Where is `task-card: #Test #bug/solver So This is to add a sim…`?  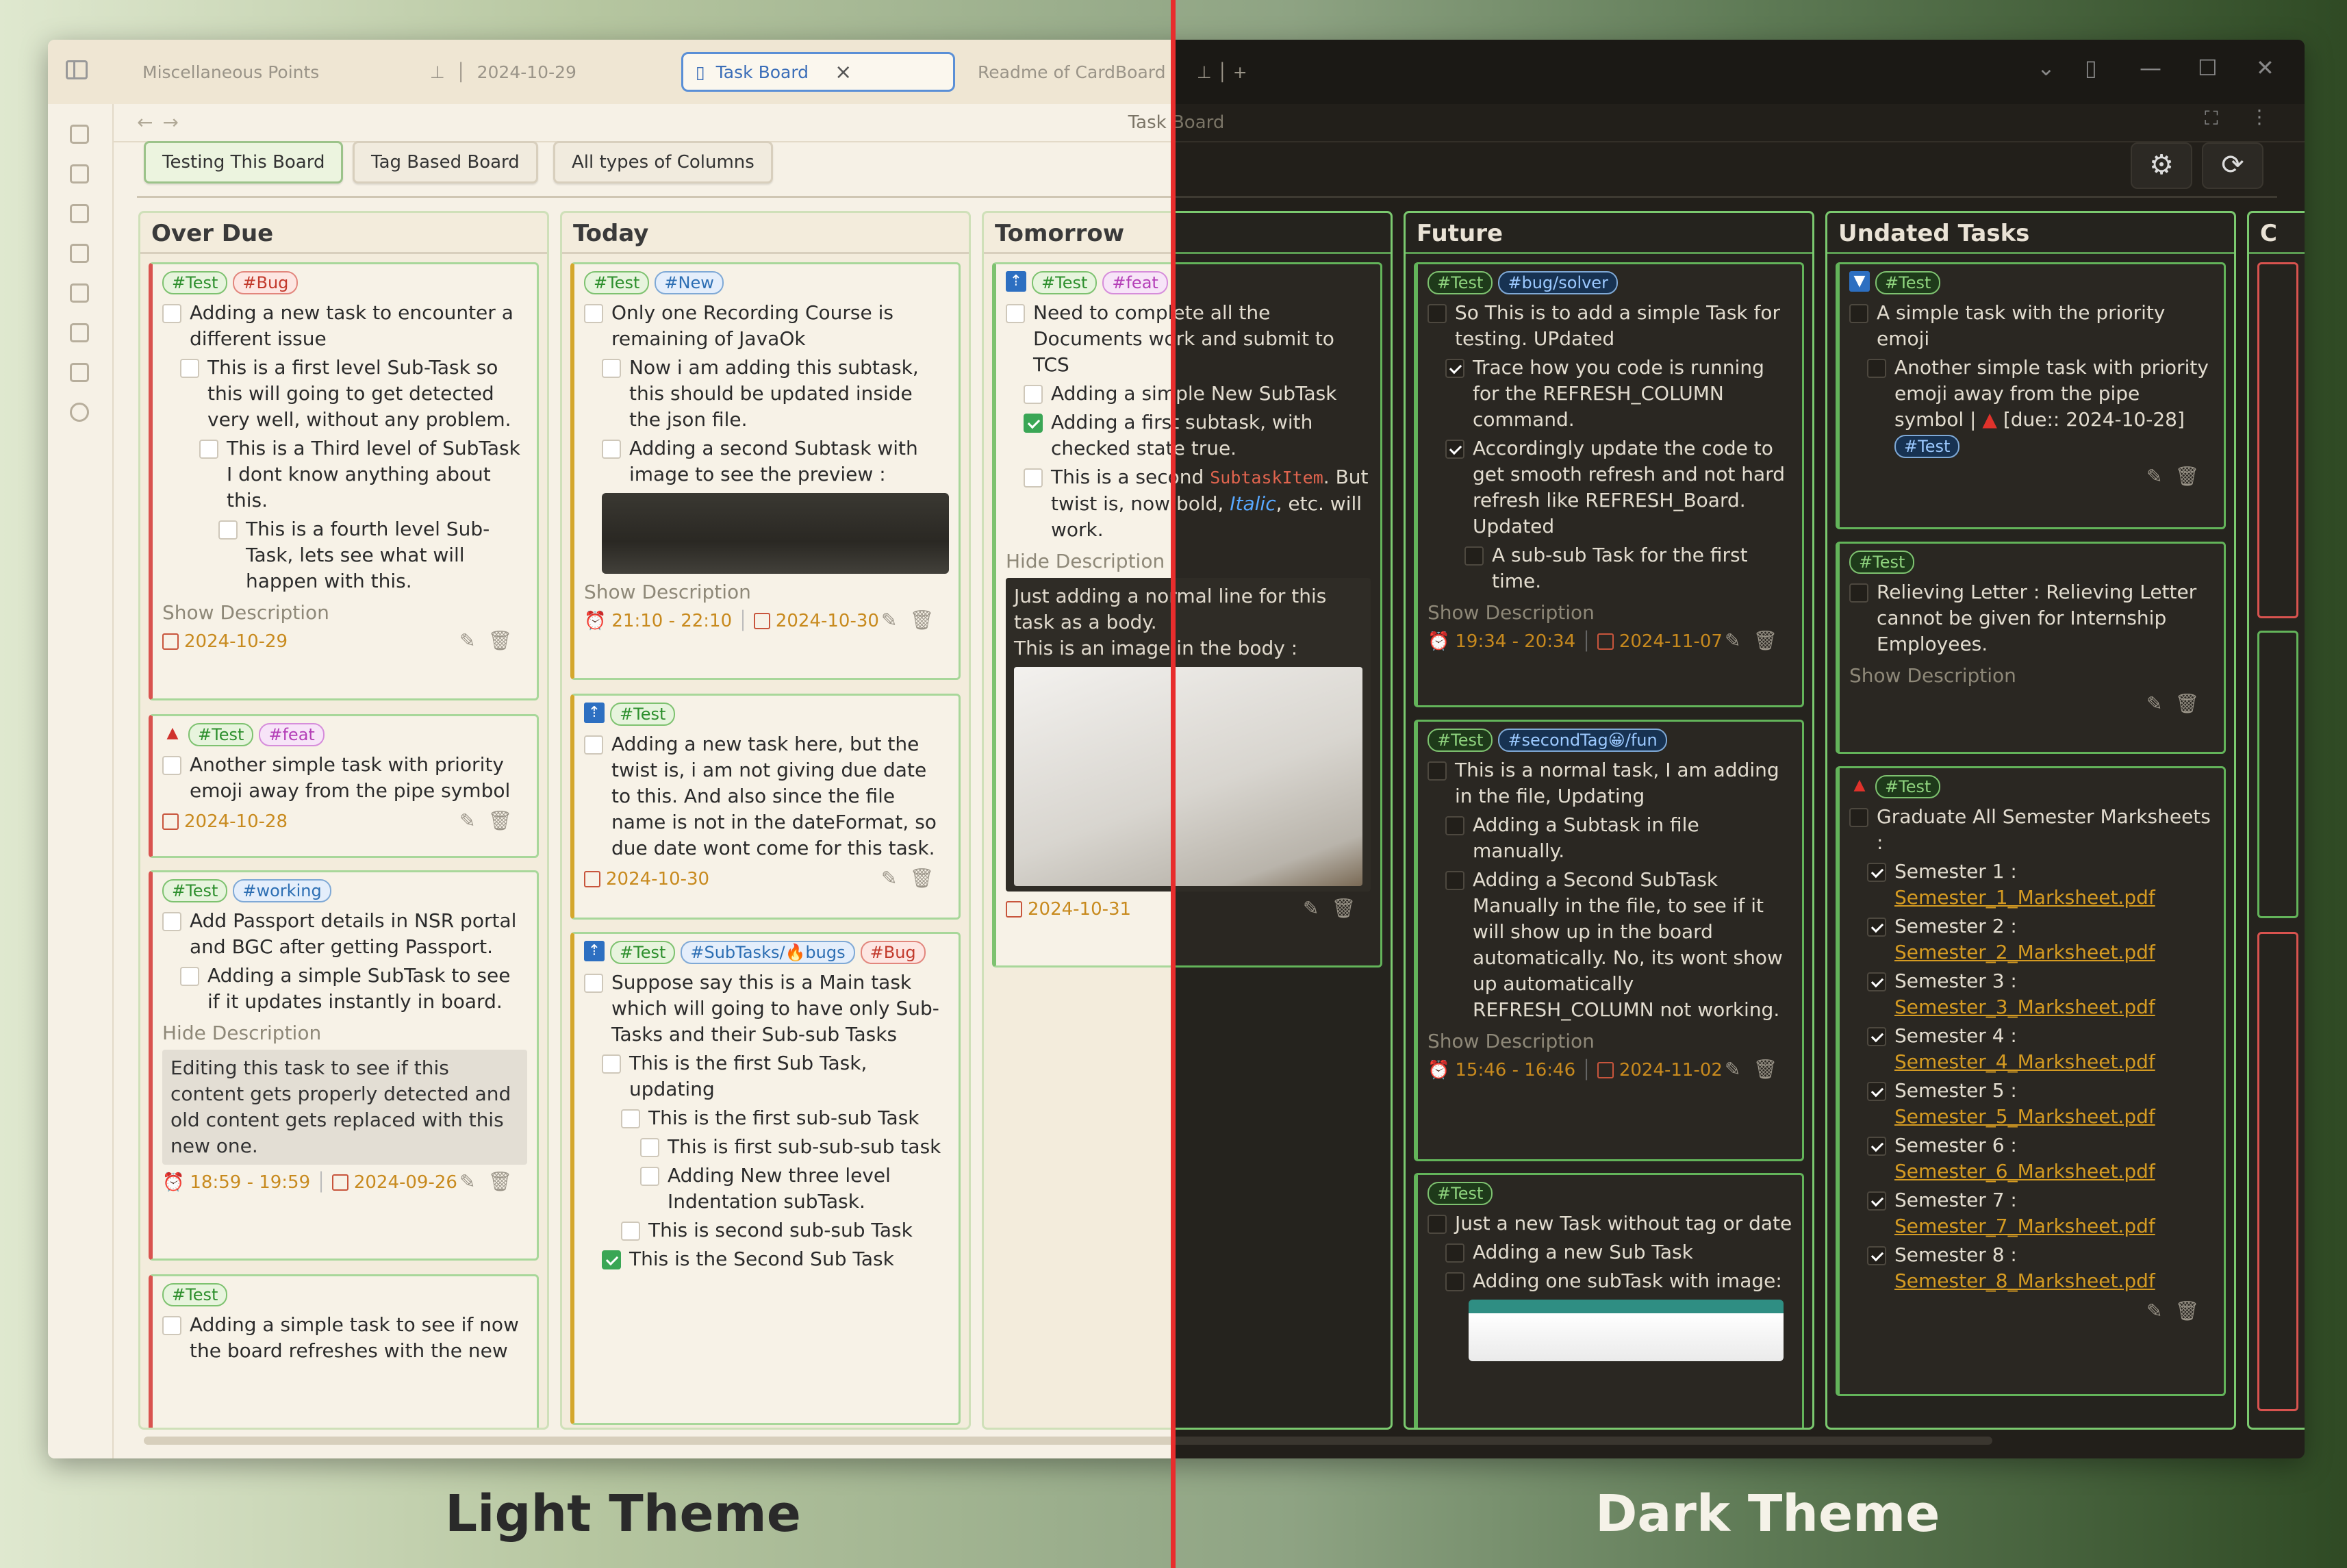
task-card: #Test #bug/solver So This is to add a sim… is located at coordinates (1609, 485).